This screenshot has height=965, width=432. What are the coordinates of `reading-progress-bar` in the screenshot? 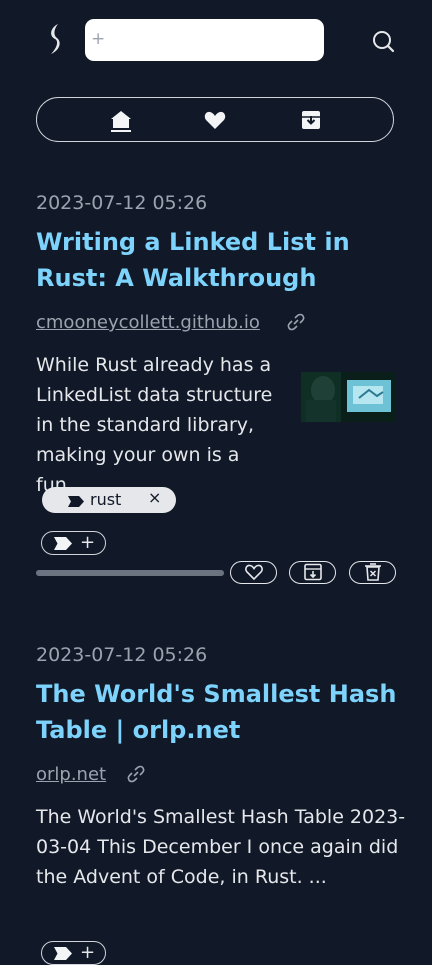 It's located at (130, 573).